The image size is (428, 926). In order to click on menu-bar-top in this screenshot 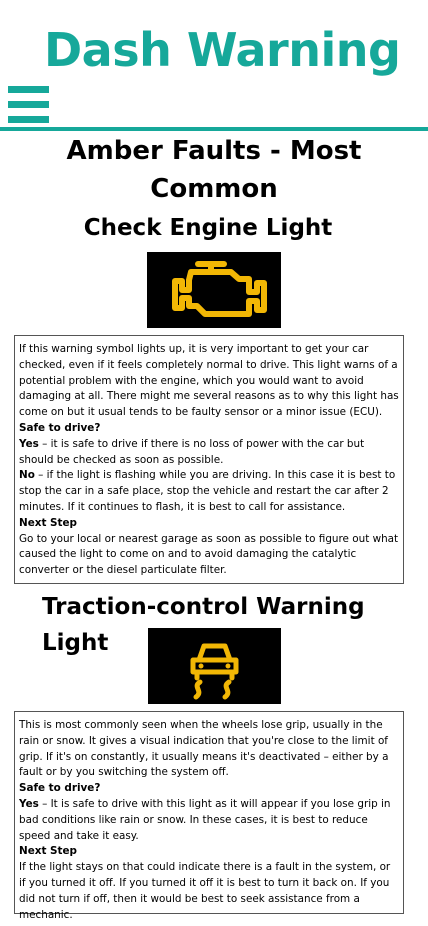, I will do `click(28, 89)`.